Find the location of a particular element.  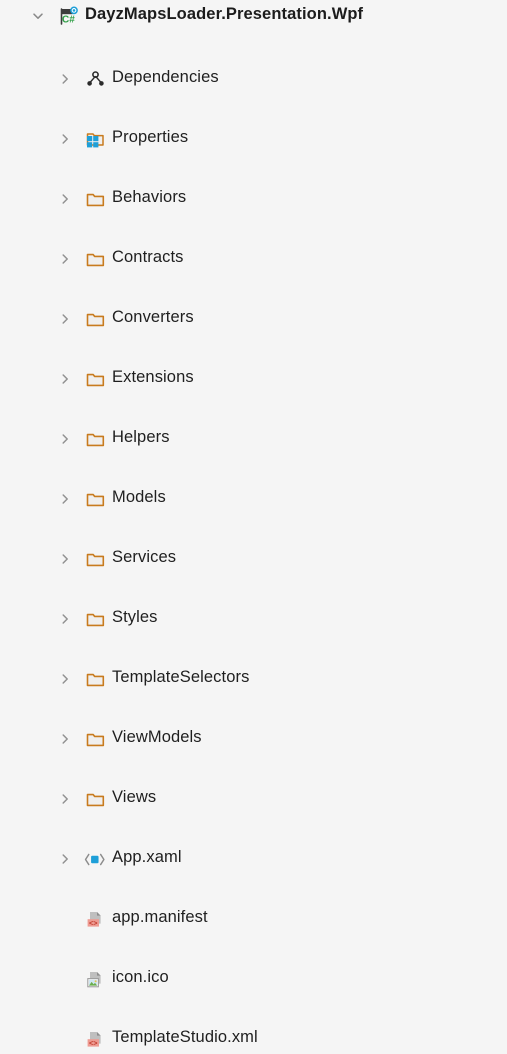

tree-item-converters: Converters is located at coordinates (253, 319).